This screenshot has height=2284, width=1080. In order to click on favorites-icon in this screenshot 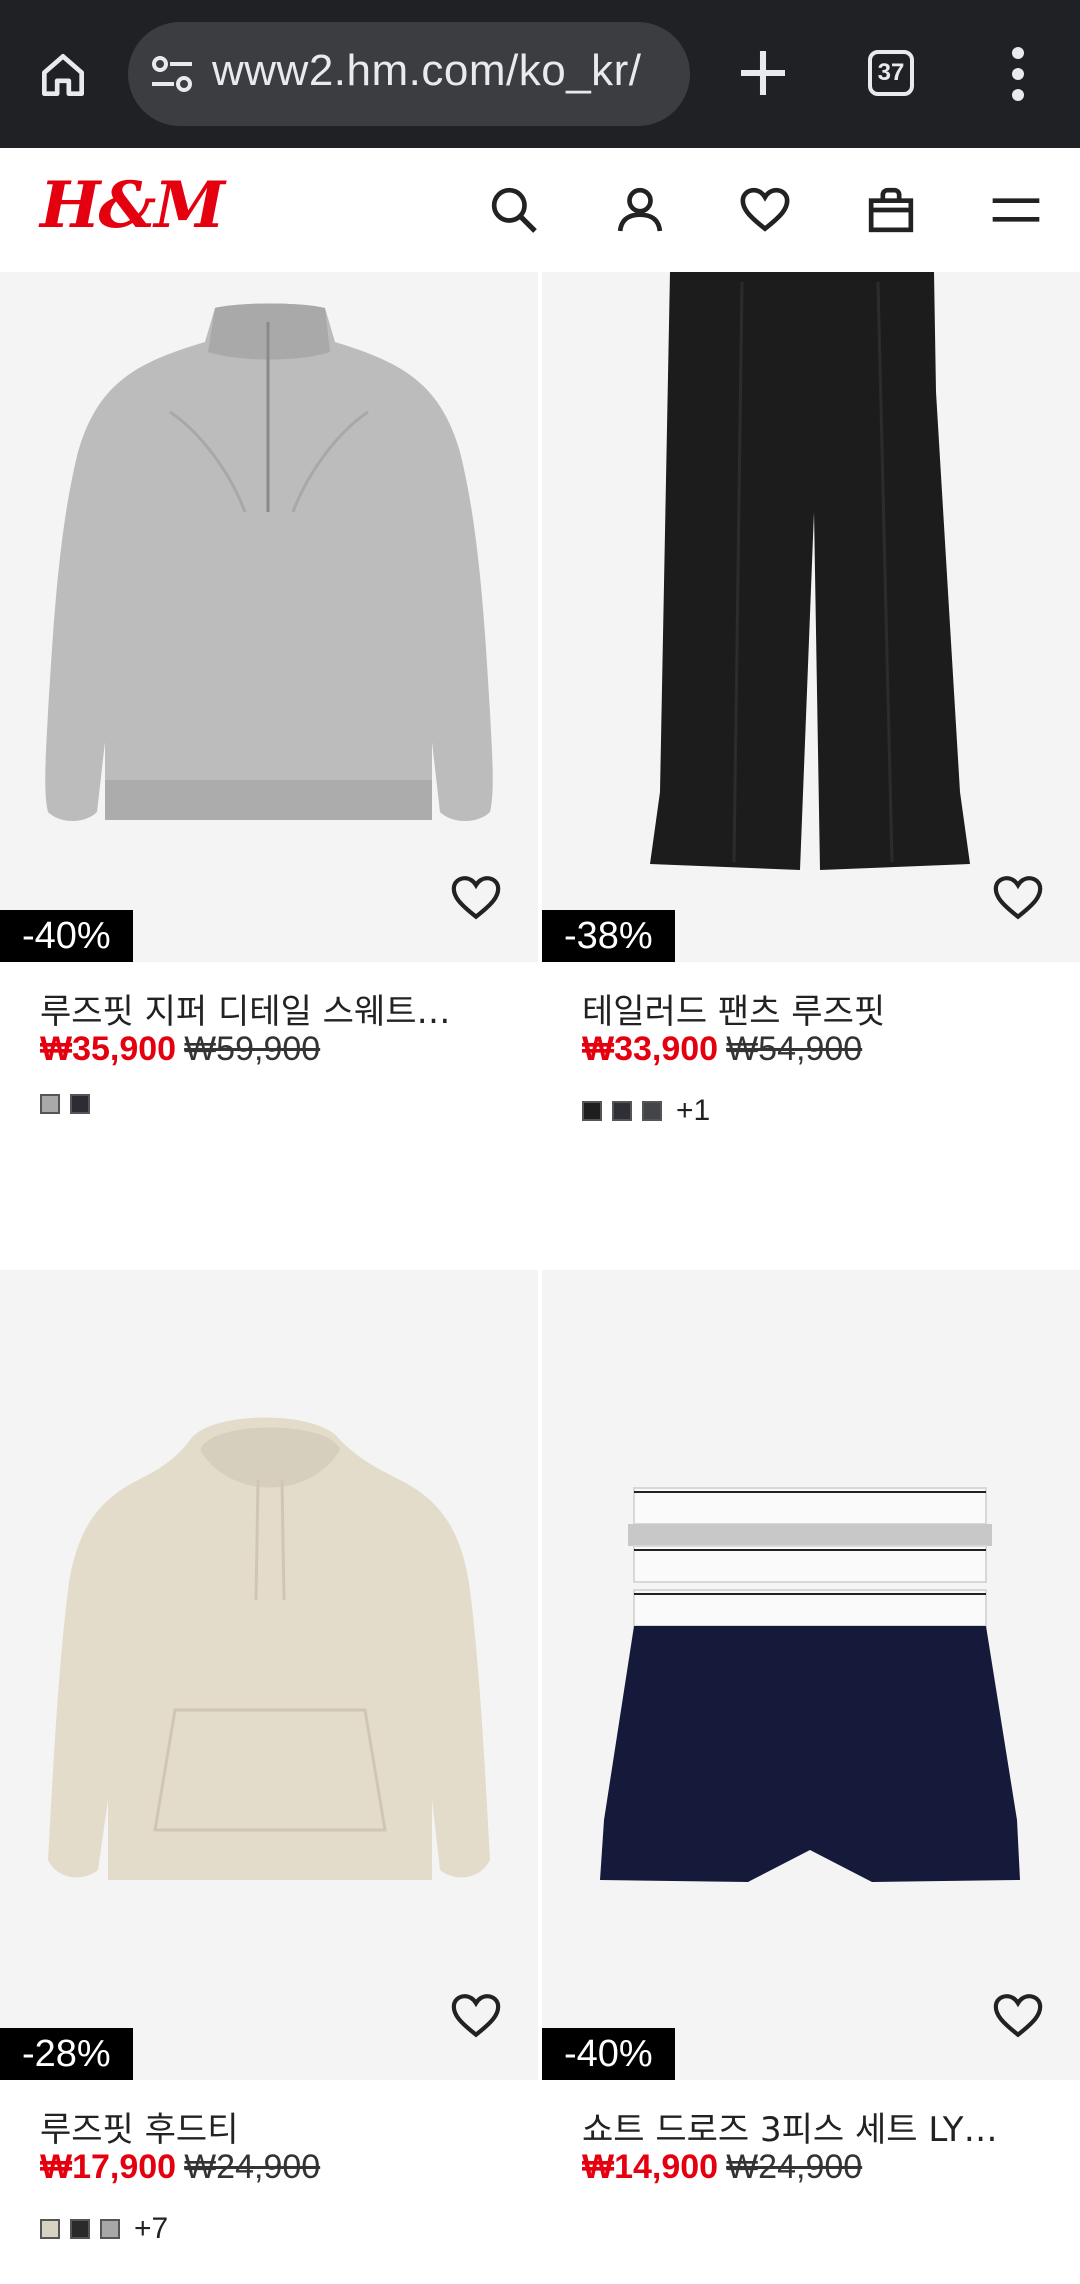, I will do `click(765, 210)`.